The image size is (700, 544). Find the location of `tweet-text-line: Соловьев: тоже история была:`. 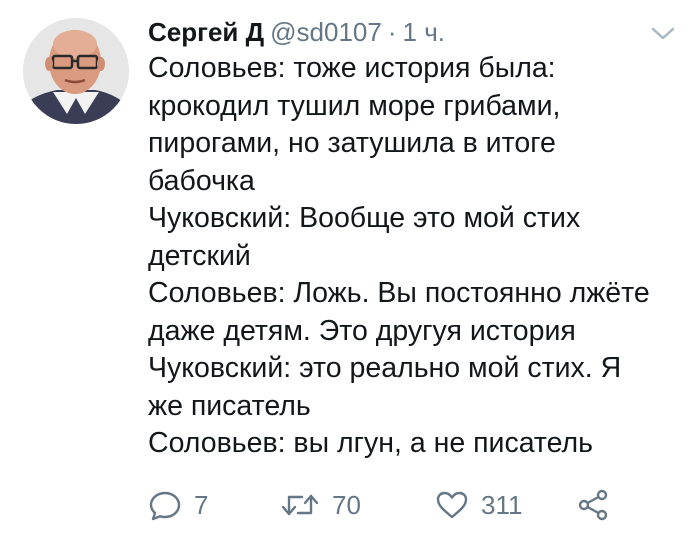

tweet-text-line: Соловьев: тоже история была: is located at coordinates (352, 68).